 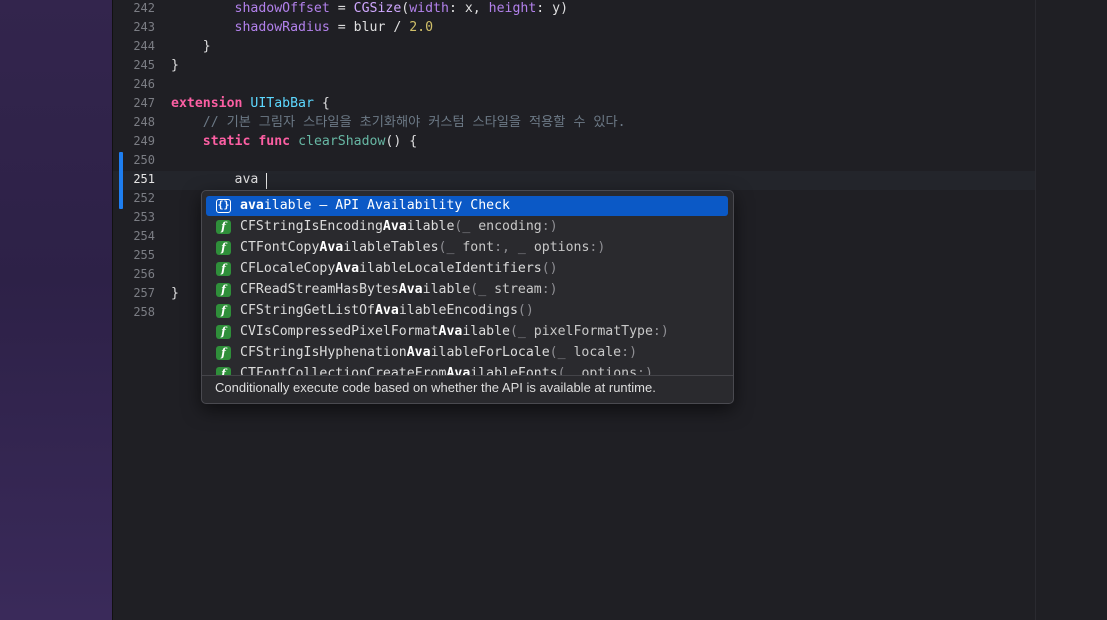 What do you see at coordinates (375, 206) in the screenshot?
I see `completion-item-label: available – API Availability Check` at bounding box center [375, 206].